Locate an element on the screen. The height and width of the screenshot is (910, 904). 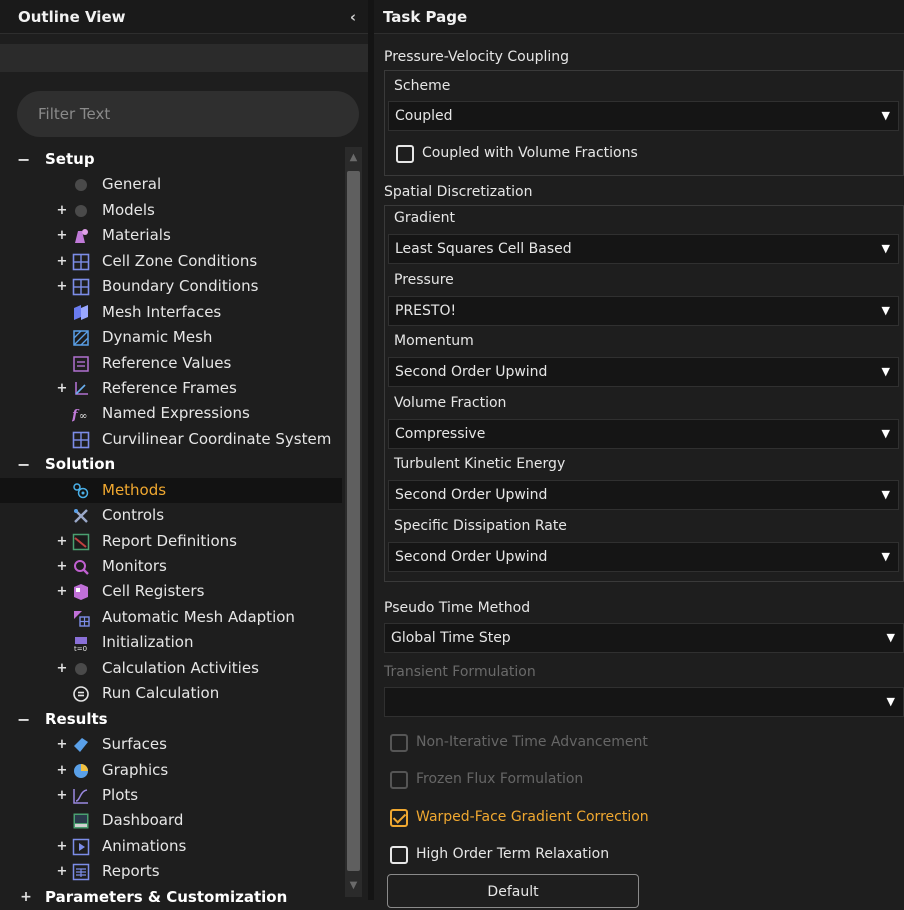
scroll-down-arrow-icon: ▼ is located at coordinates (353, 886).